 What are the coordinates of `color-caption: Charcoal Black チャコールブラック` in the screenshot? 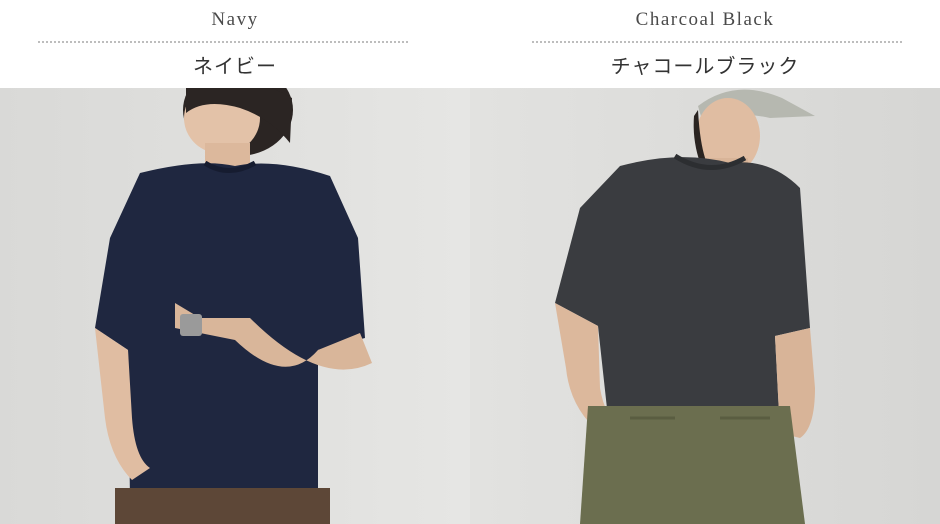 It's located at (705, 44).